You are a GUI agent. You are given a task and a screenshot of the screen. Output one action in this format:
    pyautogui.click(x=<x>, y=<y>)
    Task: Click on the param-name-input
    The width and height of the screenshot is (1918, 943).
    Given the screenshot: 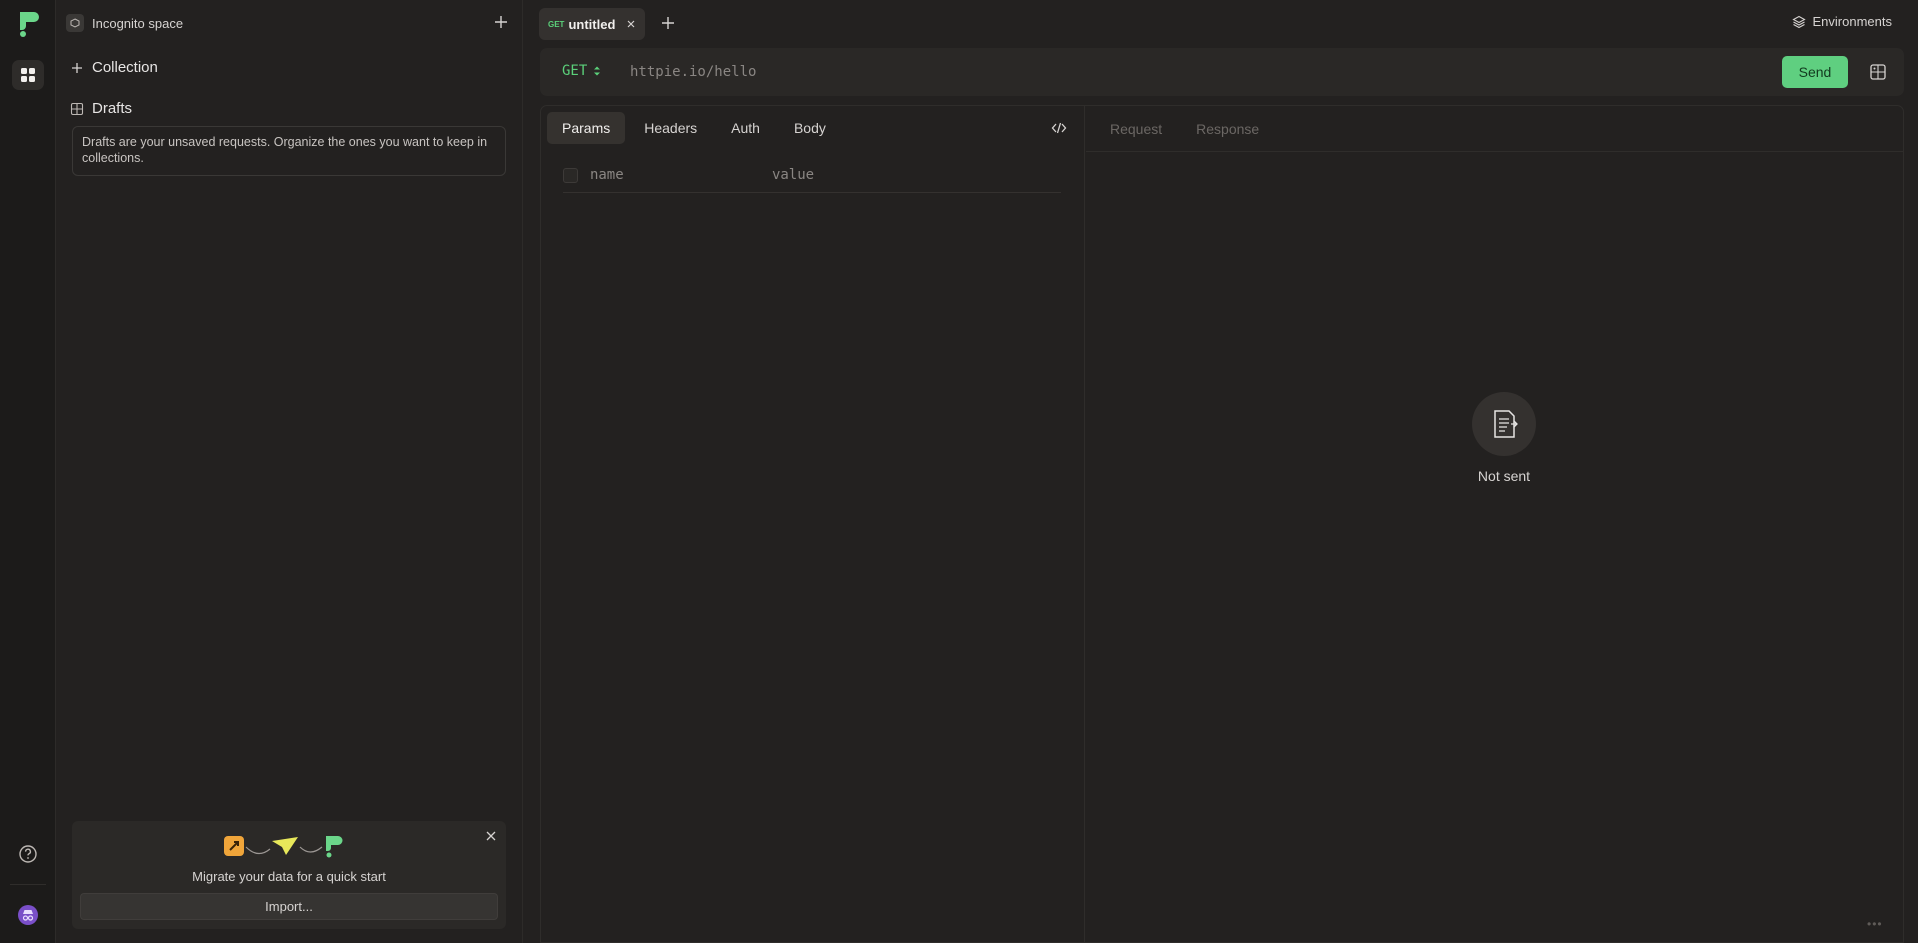 What is the action you would take?
    pyautogui.click(x=674, y=175)
    